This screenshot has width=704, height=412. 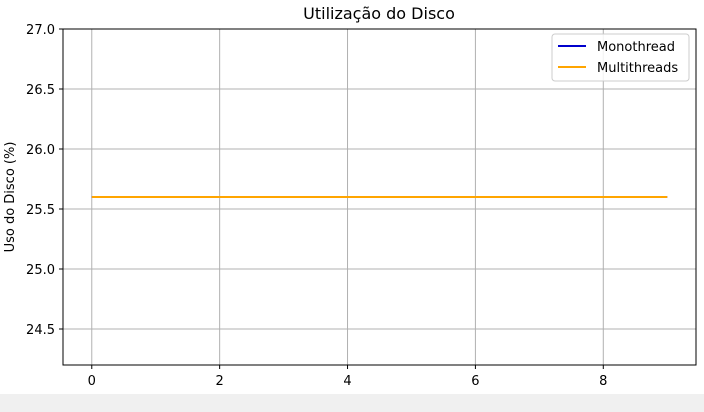 What do you see at coordinates (636, 47) in the screenshot?
I see `legend-label: Monothread` at bounding box center [636, 47].